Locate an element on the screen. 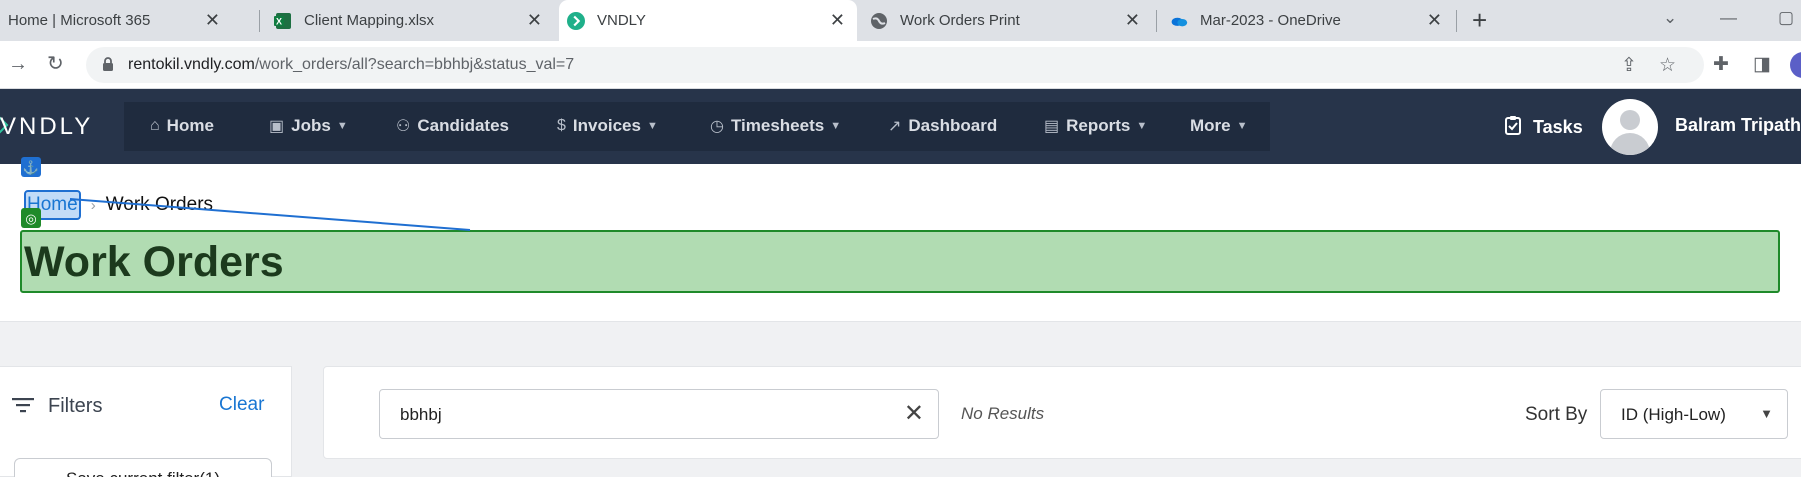 Image resolution: width=1801 pixels, height=477 pixels. filter-icon is located at coordinates (23, 406).